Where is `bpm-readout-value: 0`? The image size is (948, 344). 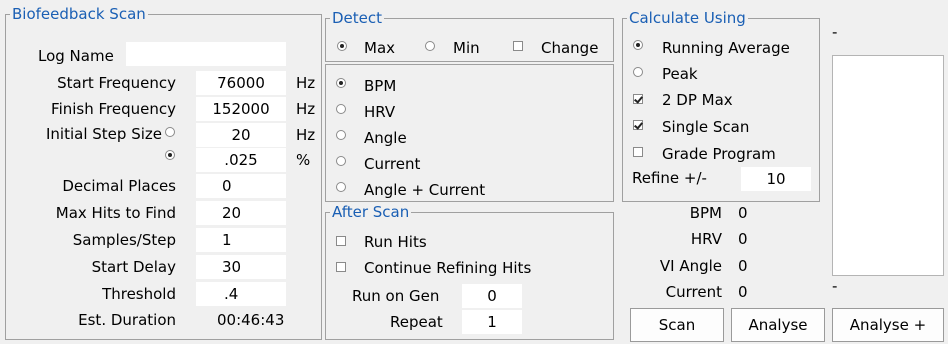
bpm-readout-value: 0 is located at coordinates (743, 213).